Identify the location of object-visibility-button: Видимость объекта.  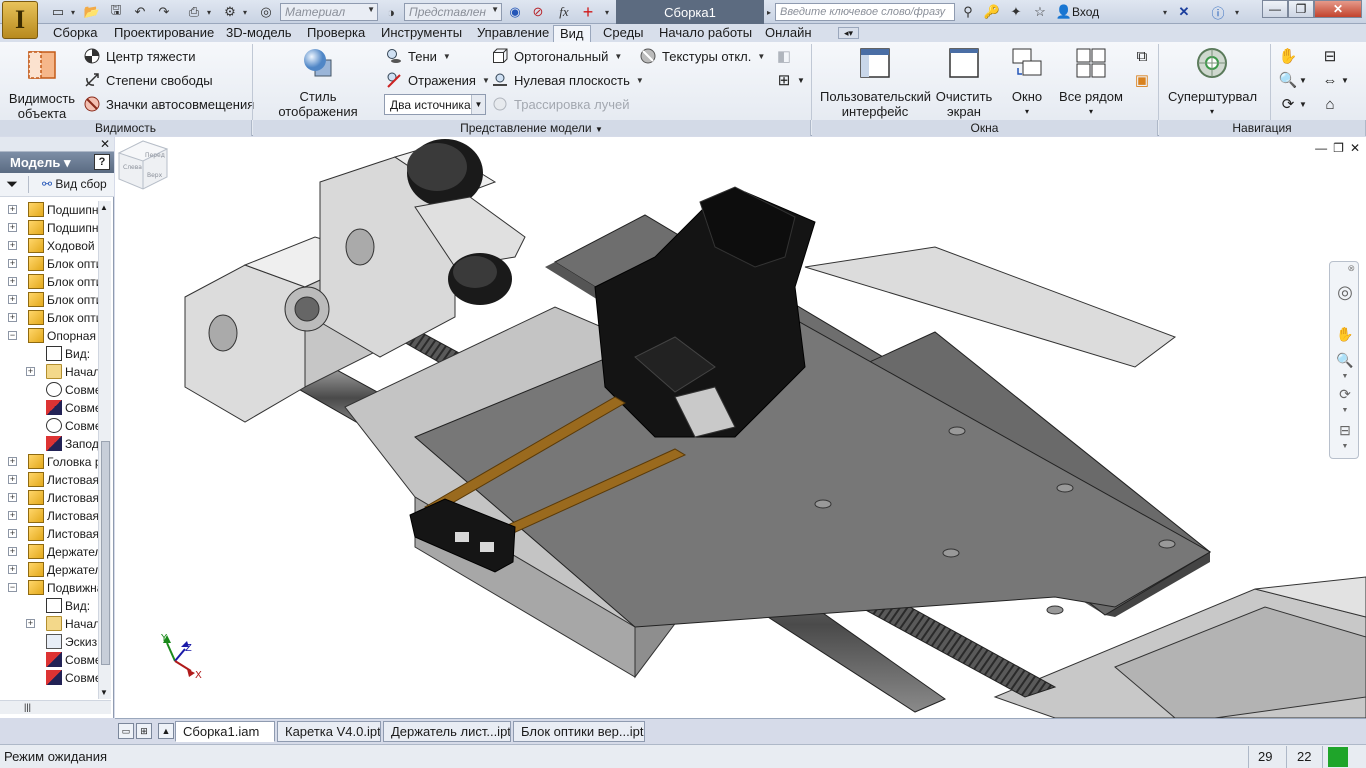
(42, 84).